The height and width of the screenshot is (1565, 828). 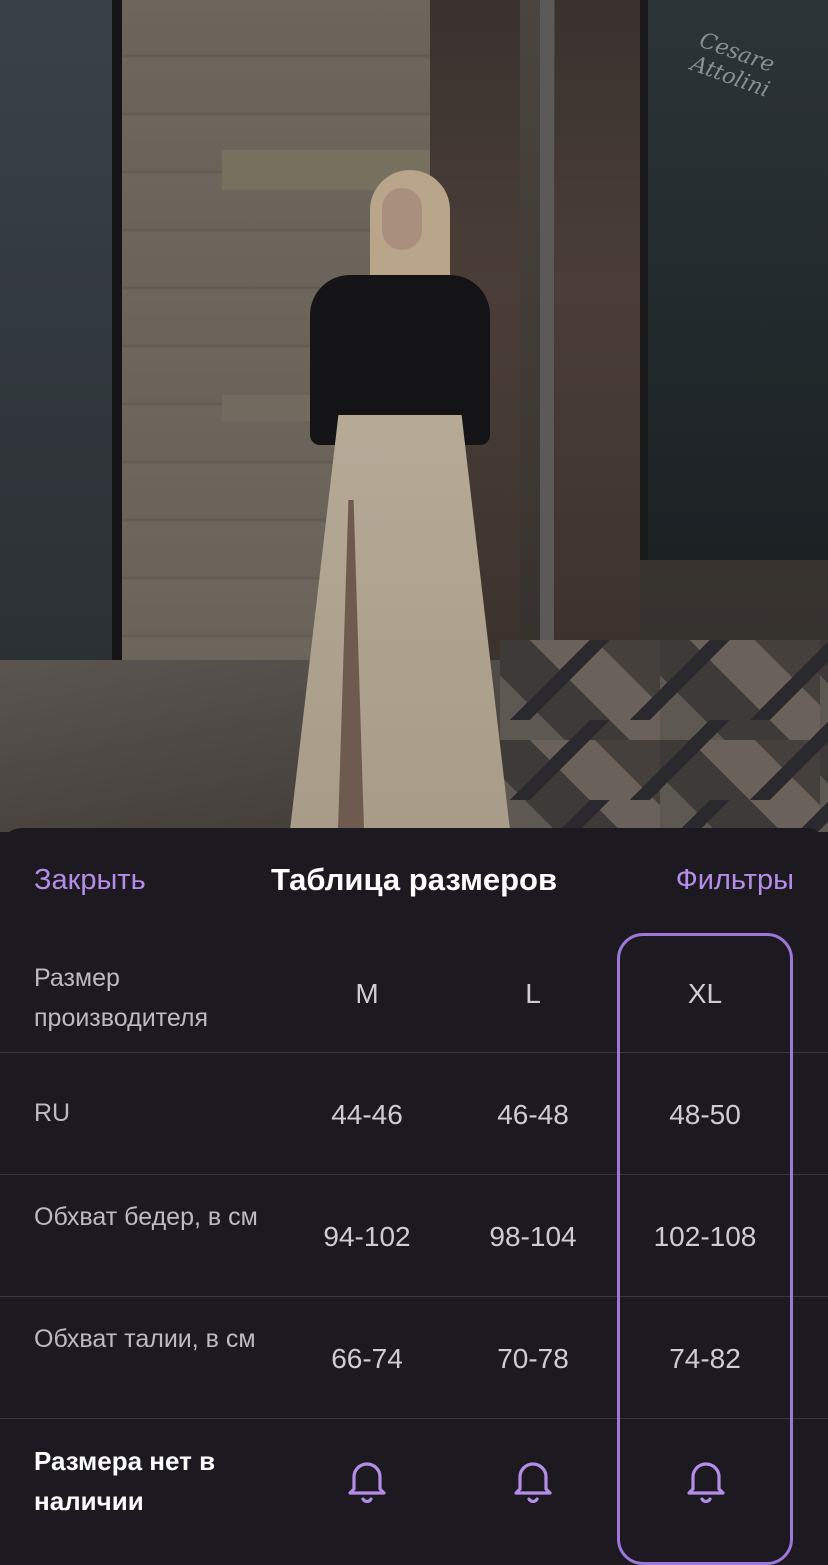 I want to click on row-label: Обхват бедер, в см, so click(x=146, y=1217).